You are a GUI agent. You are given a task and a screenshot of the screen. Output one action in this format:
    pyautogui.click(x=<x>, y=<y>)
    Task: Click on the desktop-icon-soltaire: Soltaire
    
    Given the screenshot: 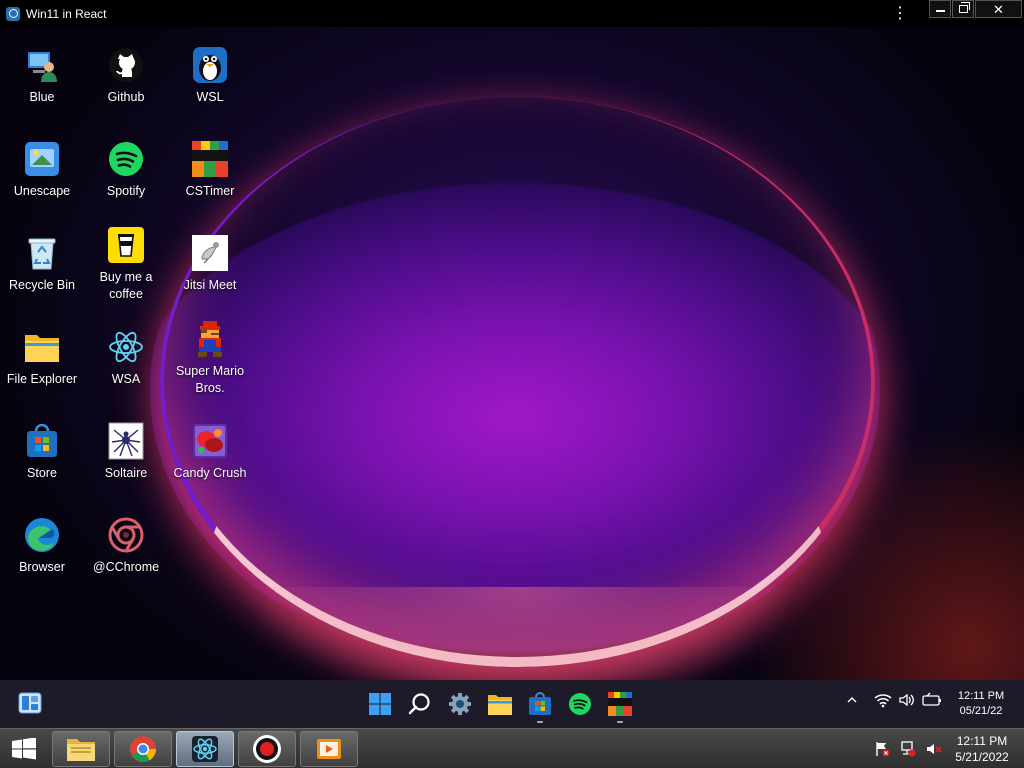 What is the action you would take?
    pyautogui.click(x=126, y=452)
    